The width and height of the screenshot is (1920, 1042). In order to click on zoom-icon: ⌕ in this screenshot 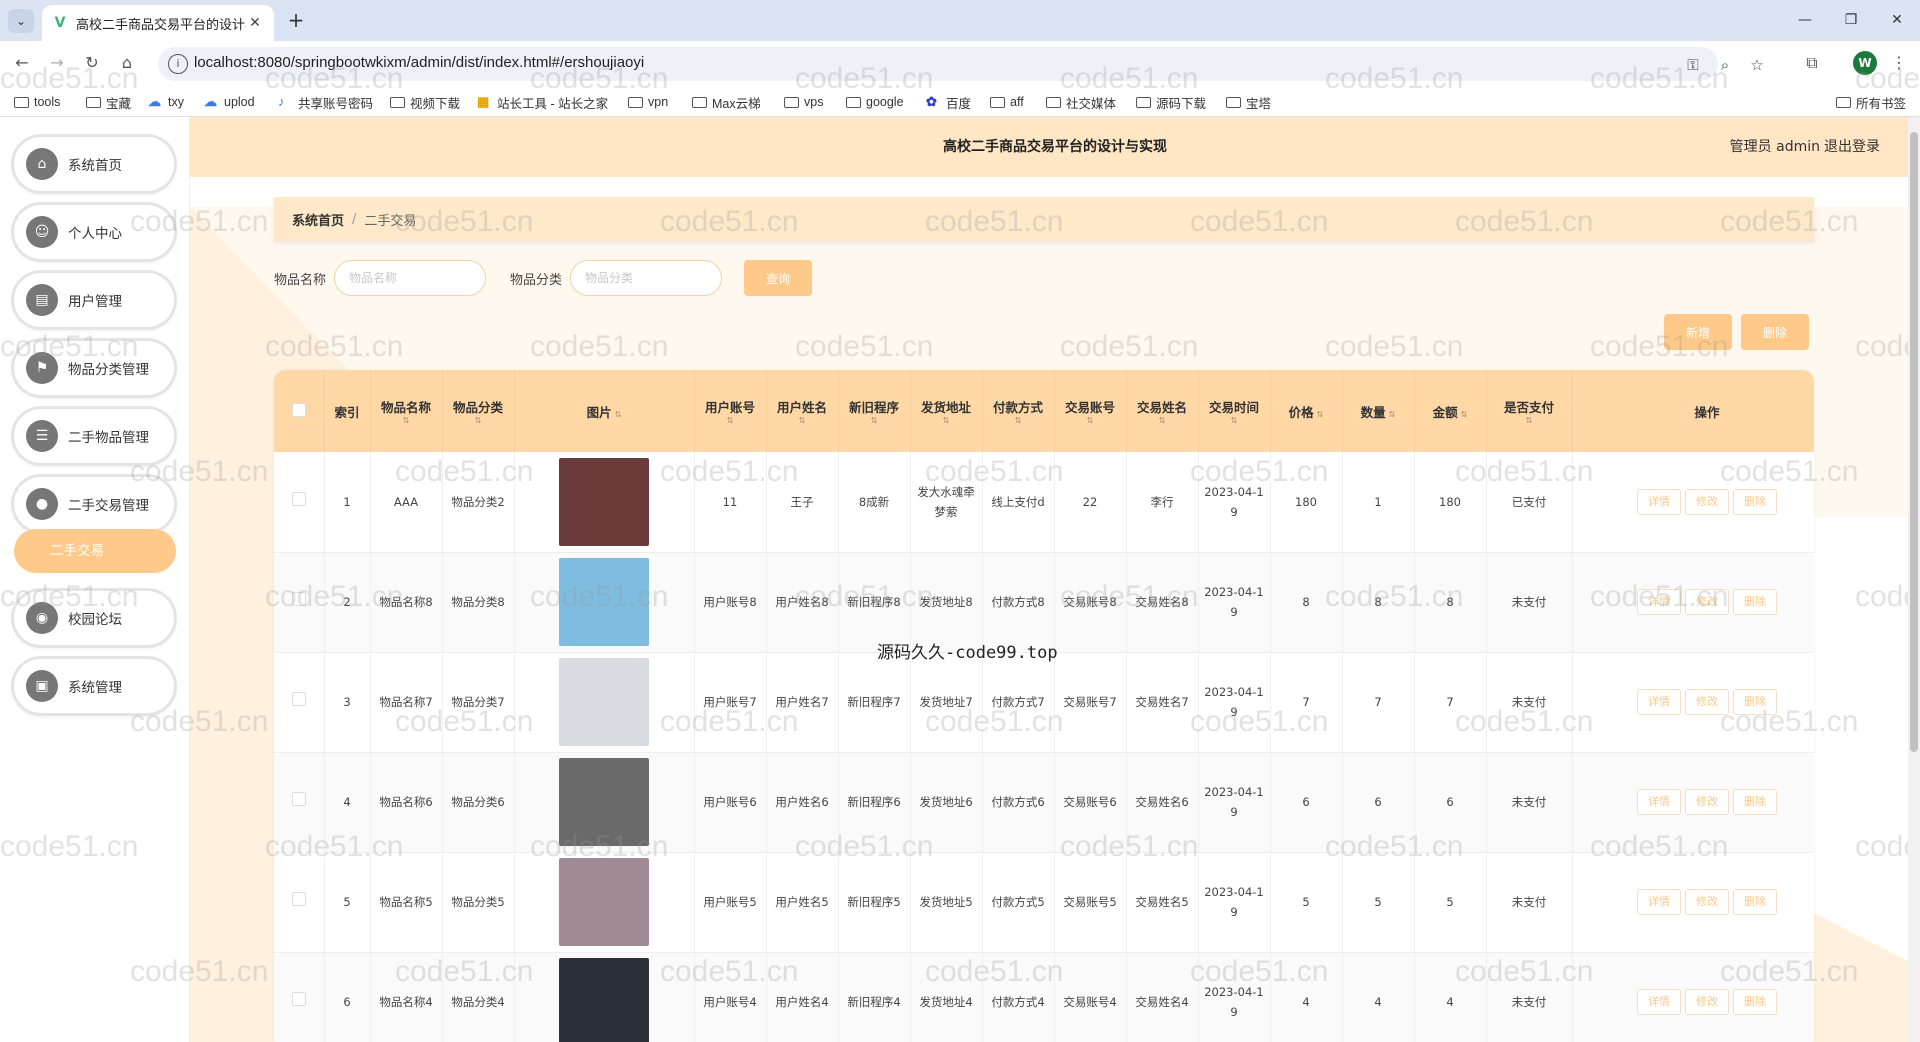, I will do `click(1725, 65)`.